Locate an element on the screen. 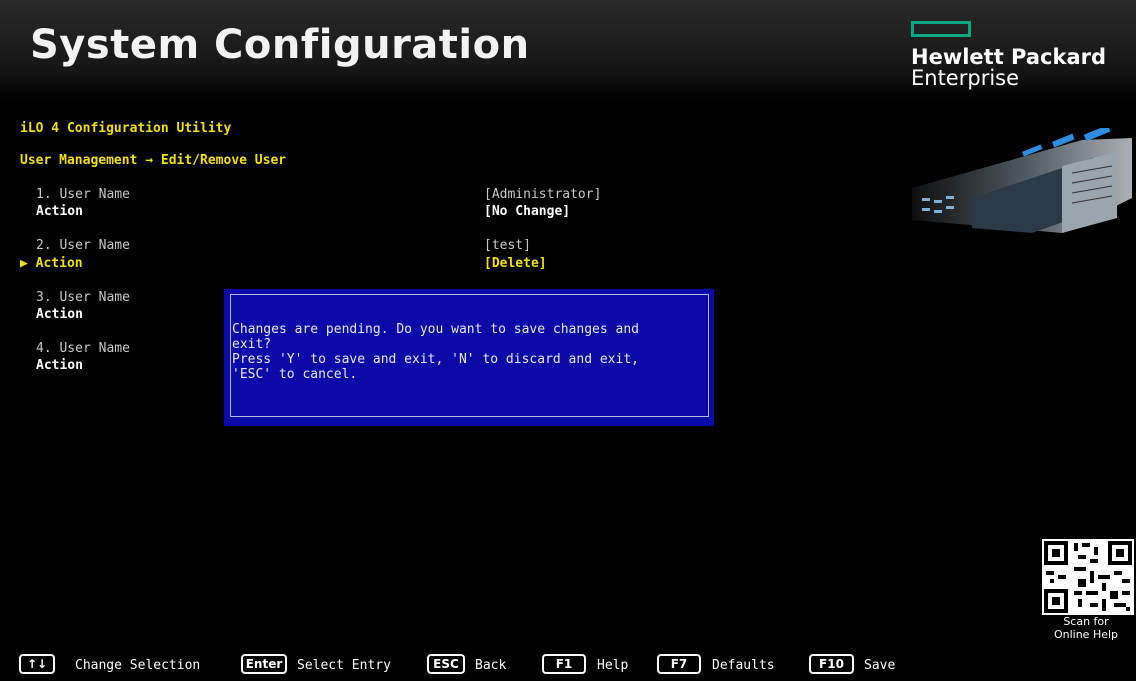 This screenshot has width=1136, height=681. user-2-name-value: [test] is located at coordinates (507, 245).